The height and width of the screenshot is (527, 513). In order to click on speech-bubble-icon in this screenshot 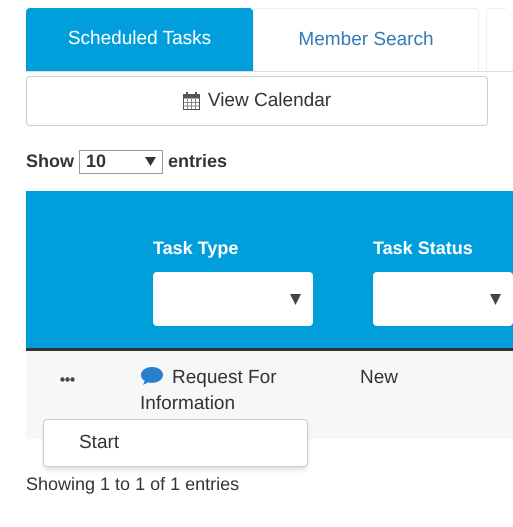, I will do `click(152, 376)`.